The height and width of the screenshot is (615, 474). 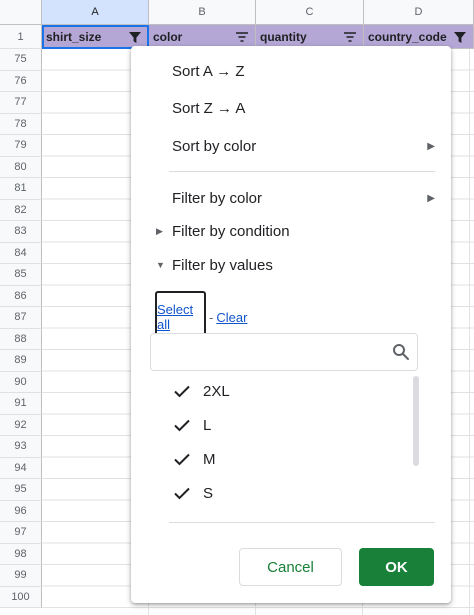 I want to click on value-item-l: L, so click(x=201, y=425).